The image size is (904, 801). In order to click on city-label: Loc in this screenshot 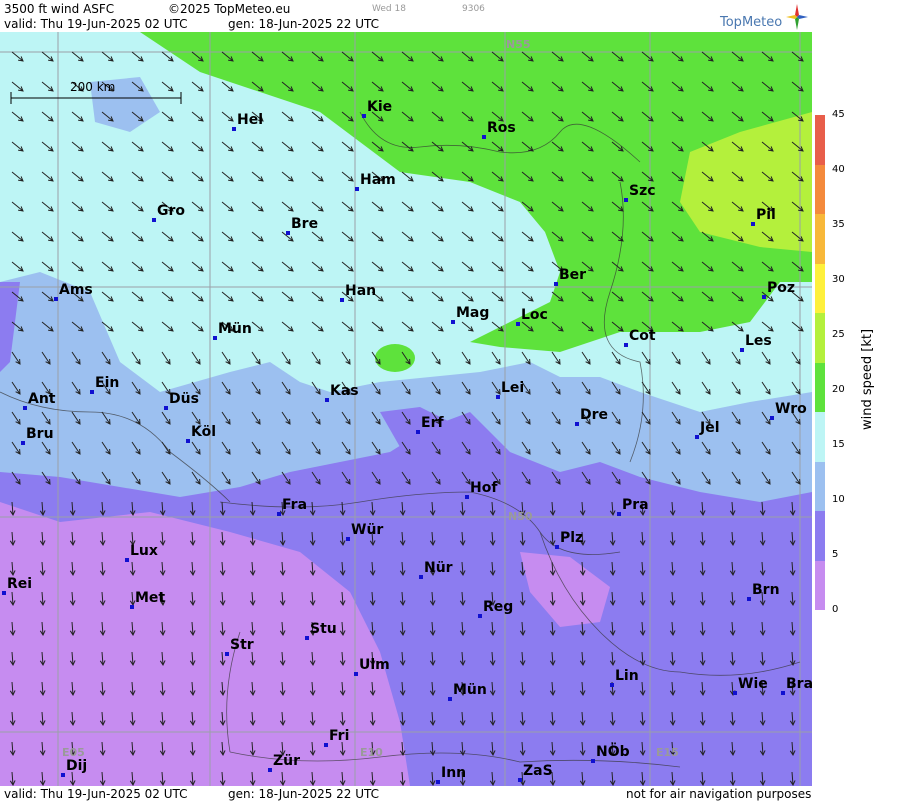, I will do `click(534, 315)`.